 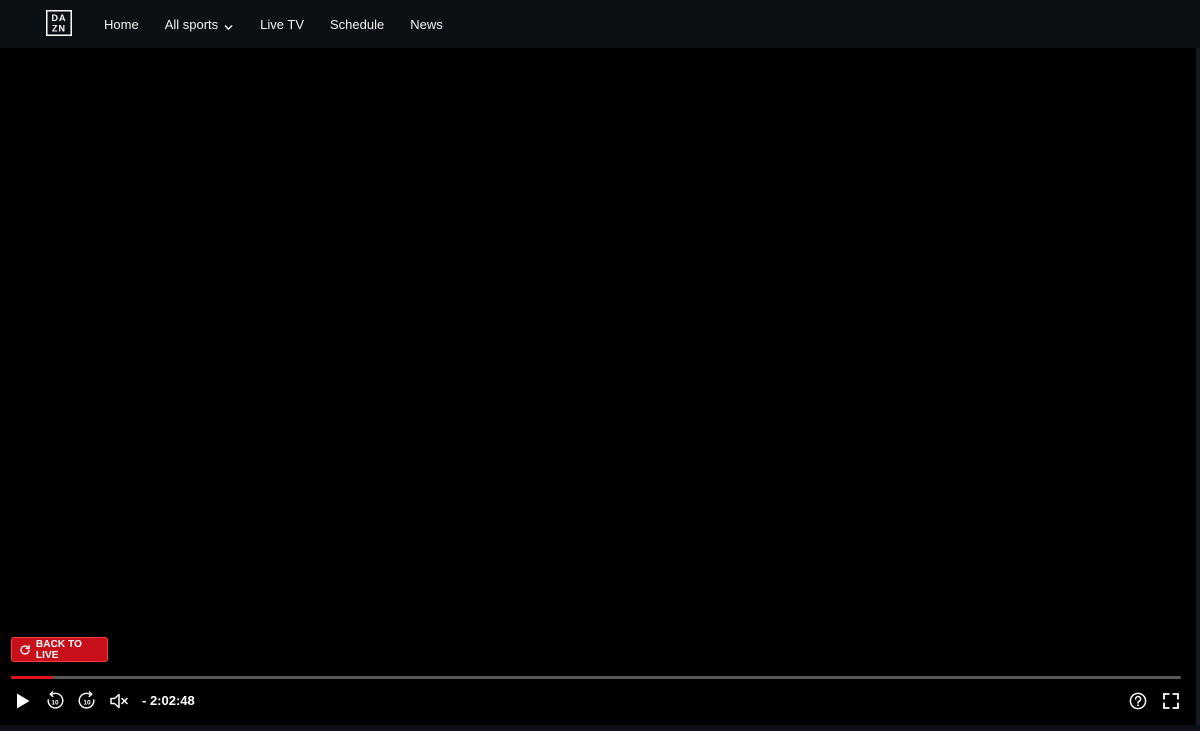 I want to click on forward-10-icon: 10, so click(x=86, y=700).